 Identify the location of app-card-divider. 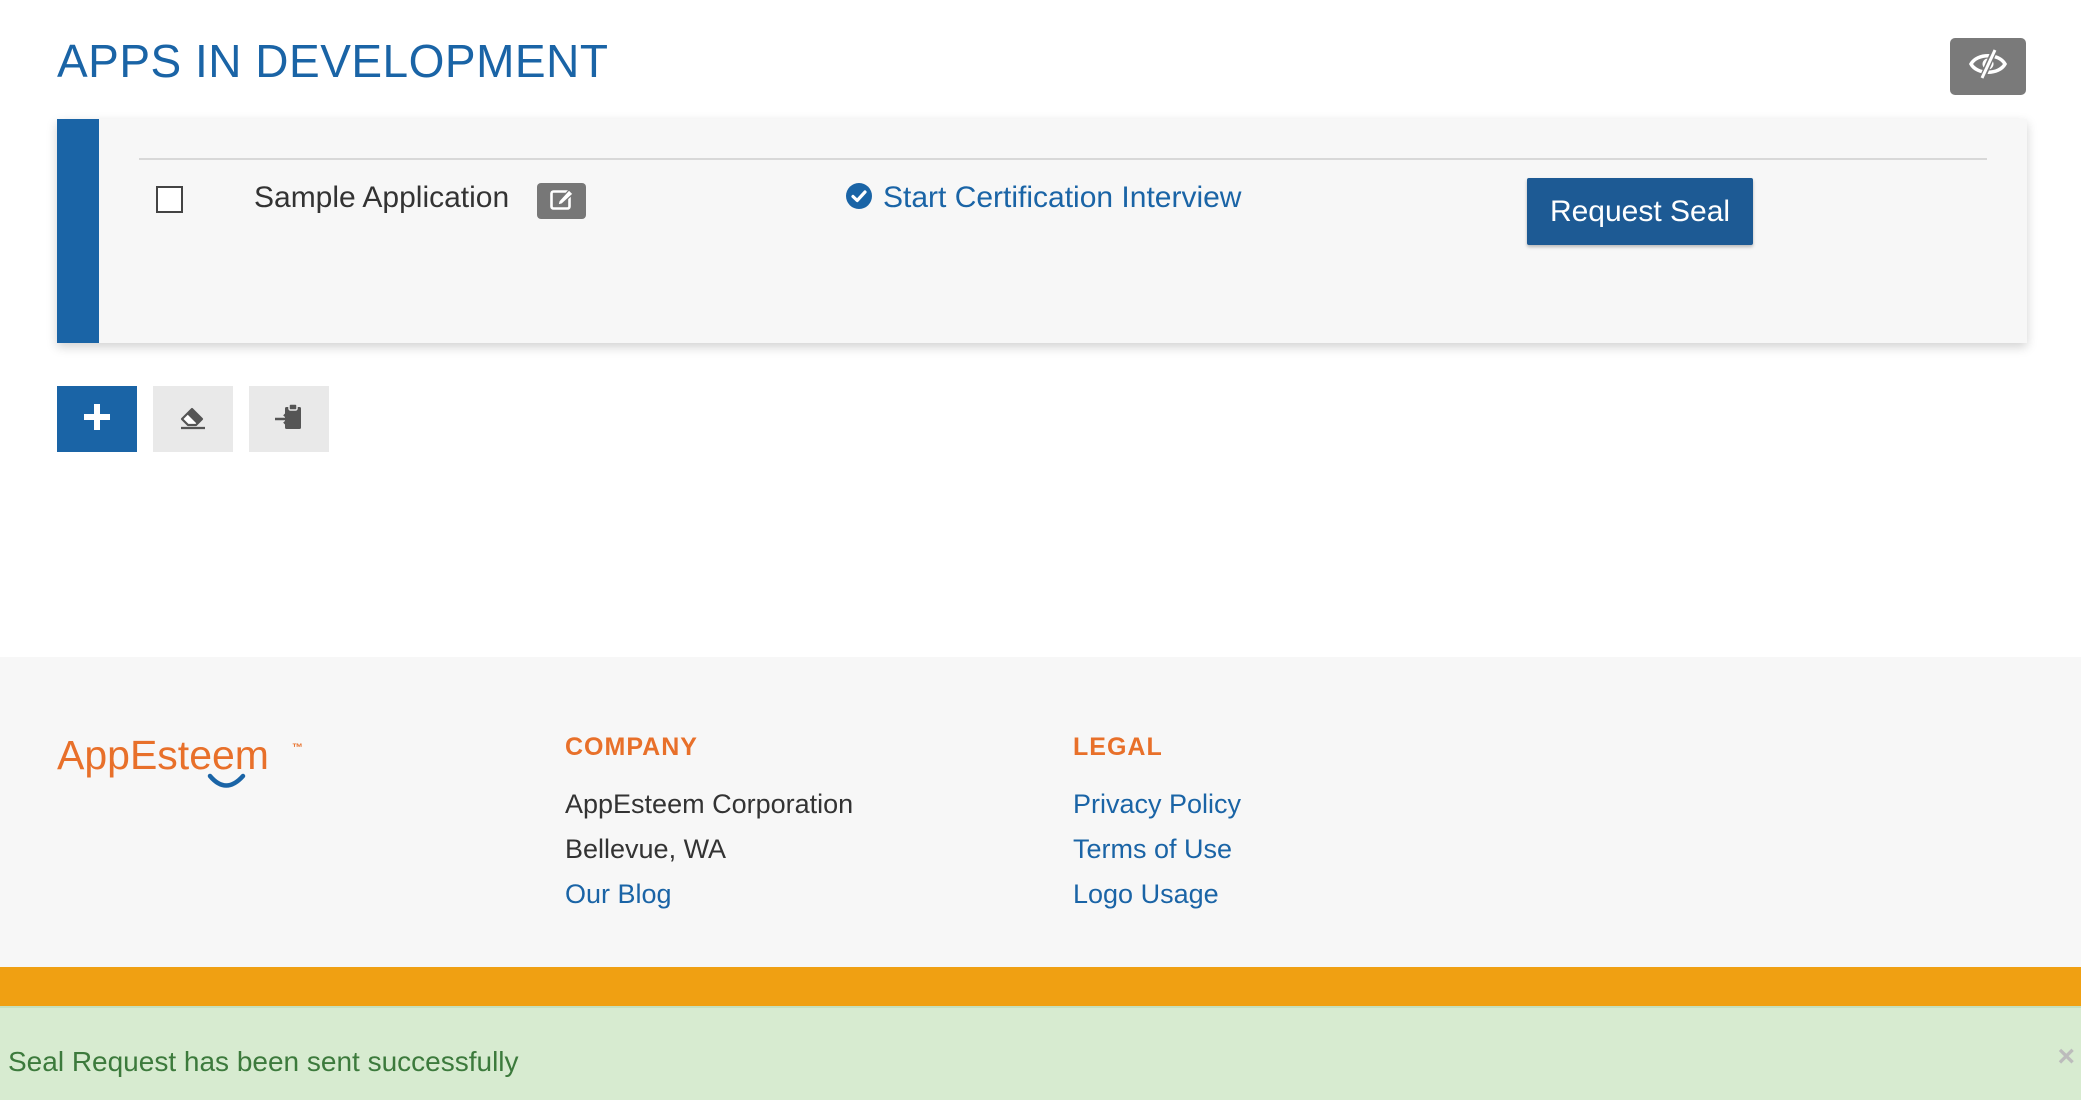
(1063, 159).